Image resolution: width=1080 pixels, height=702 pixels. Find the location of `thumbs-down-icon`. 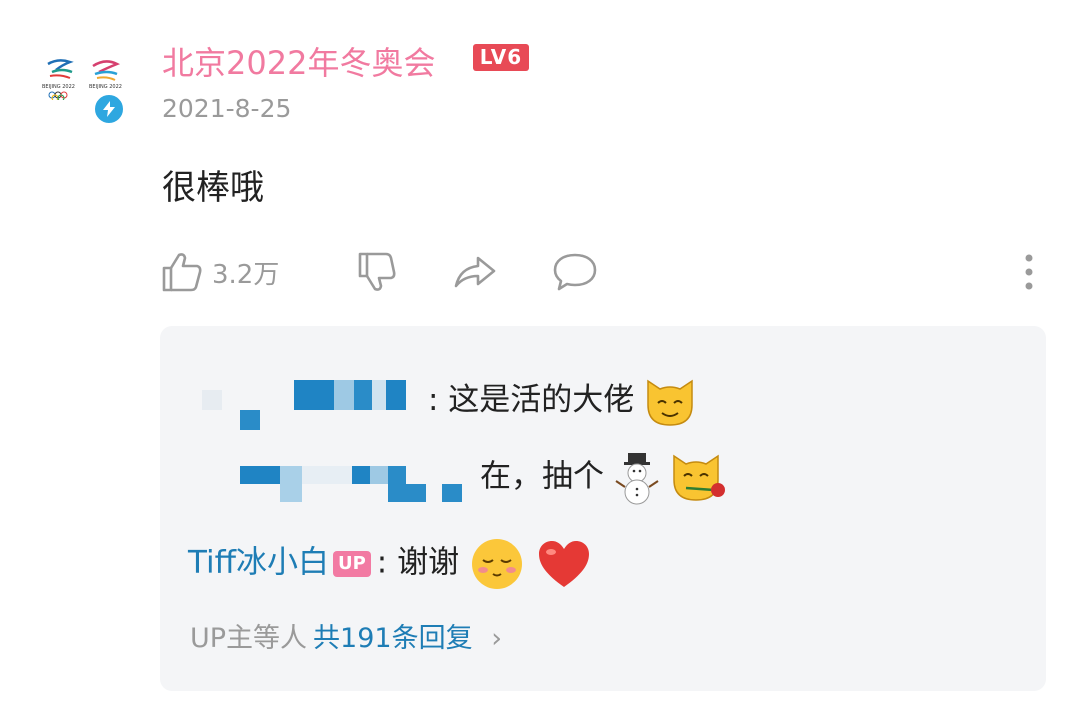

thumbs-down-icon is located at coordinates (377, 271).